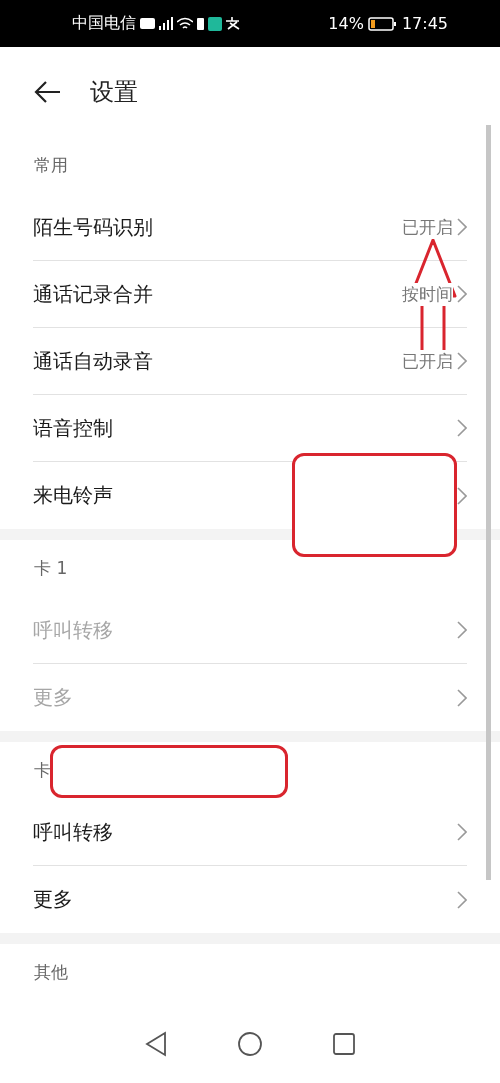 The image size is (500, 1083). Describe the element at coordinates (104, 23) in the screenshot. I see `carrier-name: 中国电信` at that location.